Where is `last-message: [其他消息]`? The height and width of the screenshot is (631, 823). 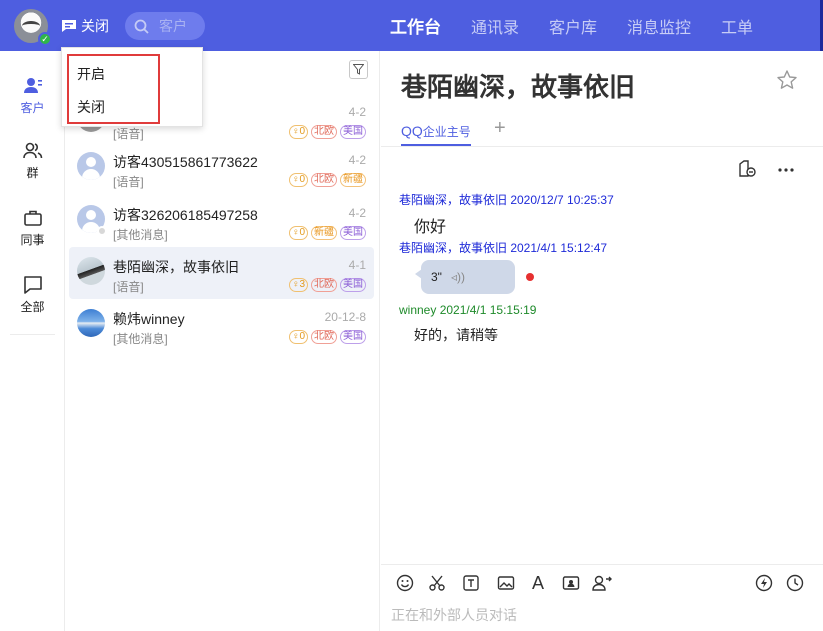 last-message: [其他消息] is located at coordinates (140, 339).